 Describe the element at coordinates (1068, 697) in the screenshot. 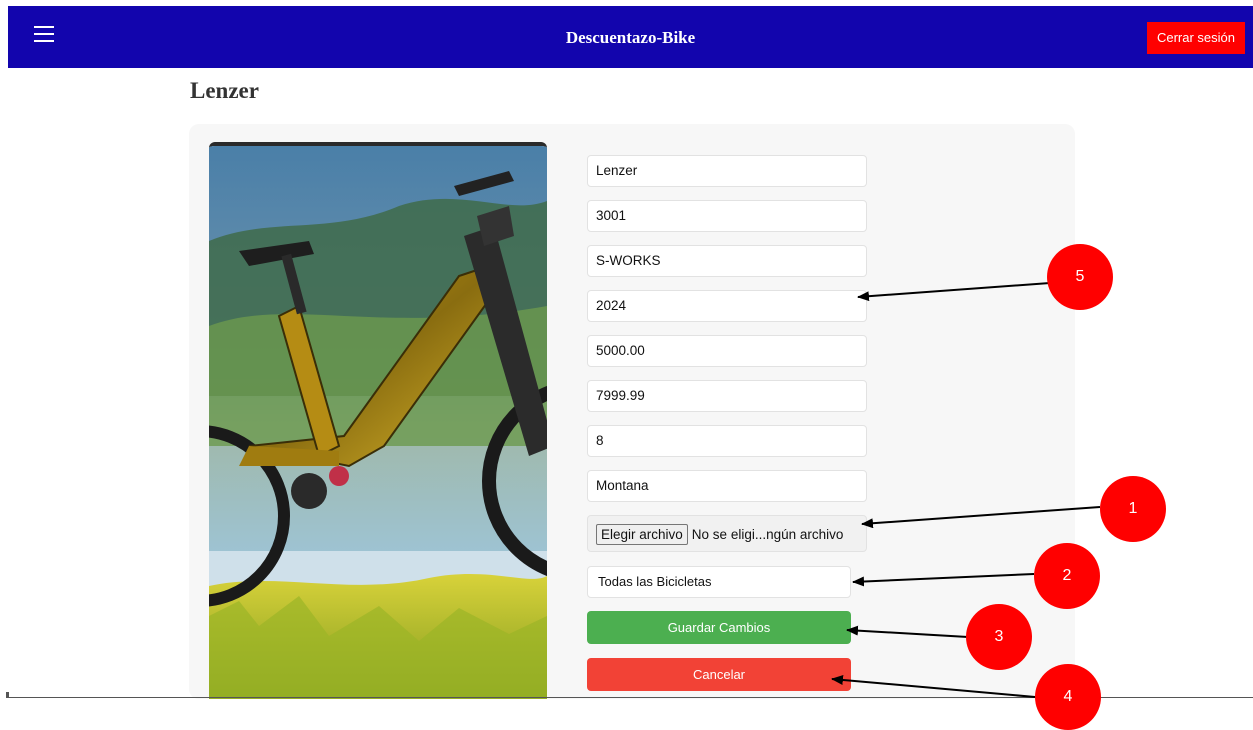

I see `annotation-badge-4: 4` at that location.